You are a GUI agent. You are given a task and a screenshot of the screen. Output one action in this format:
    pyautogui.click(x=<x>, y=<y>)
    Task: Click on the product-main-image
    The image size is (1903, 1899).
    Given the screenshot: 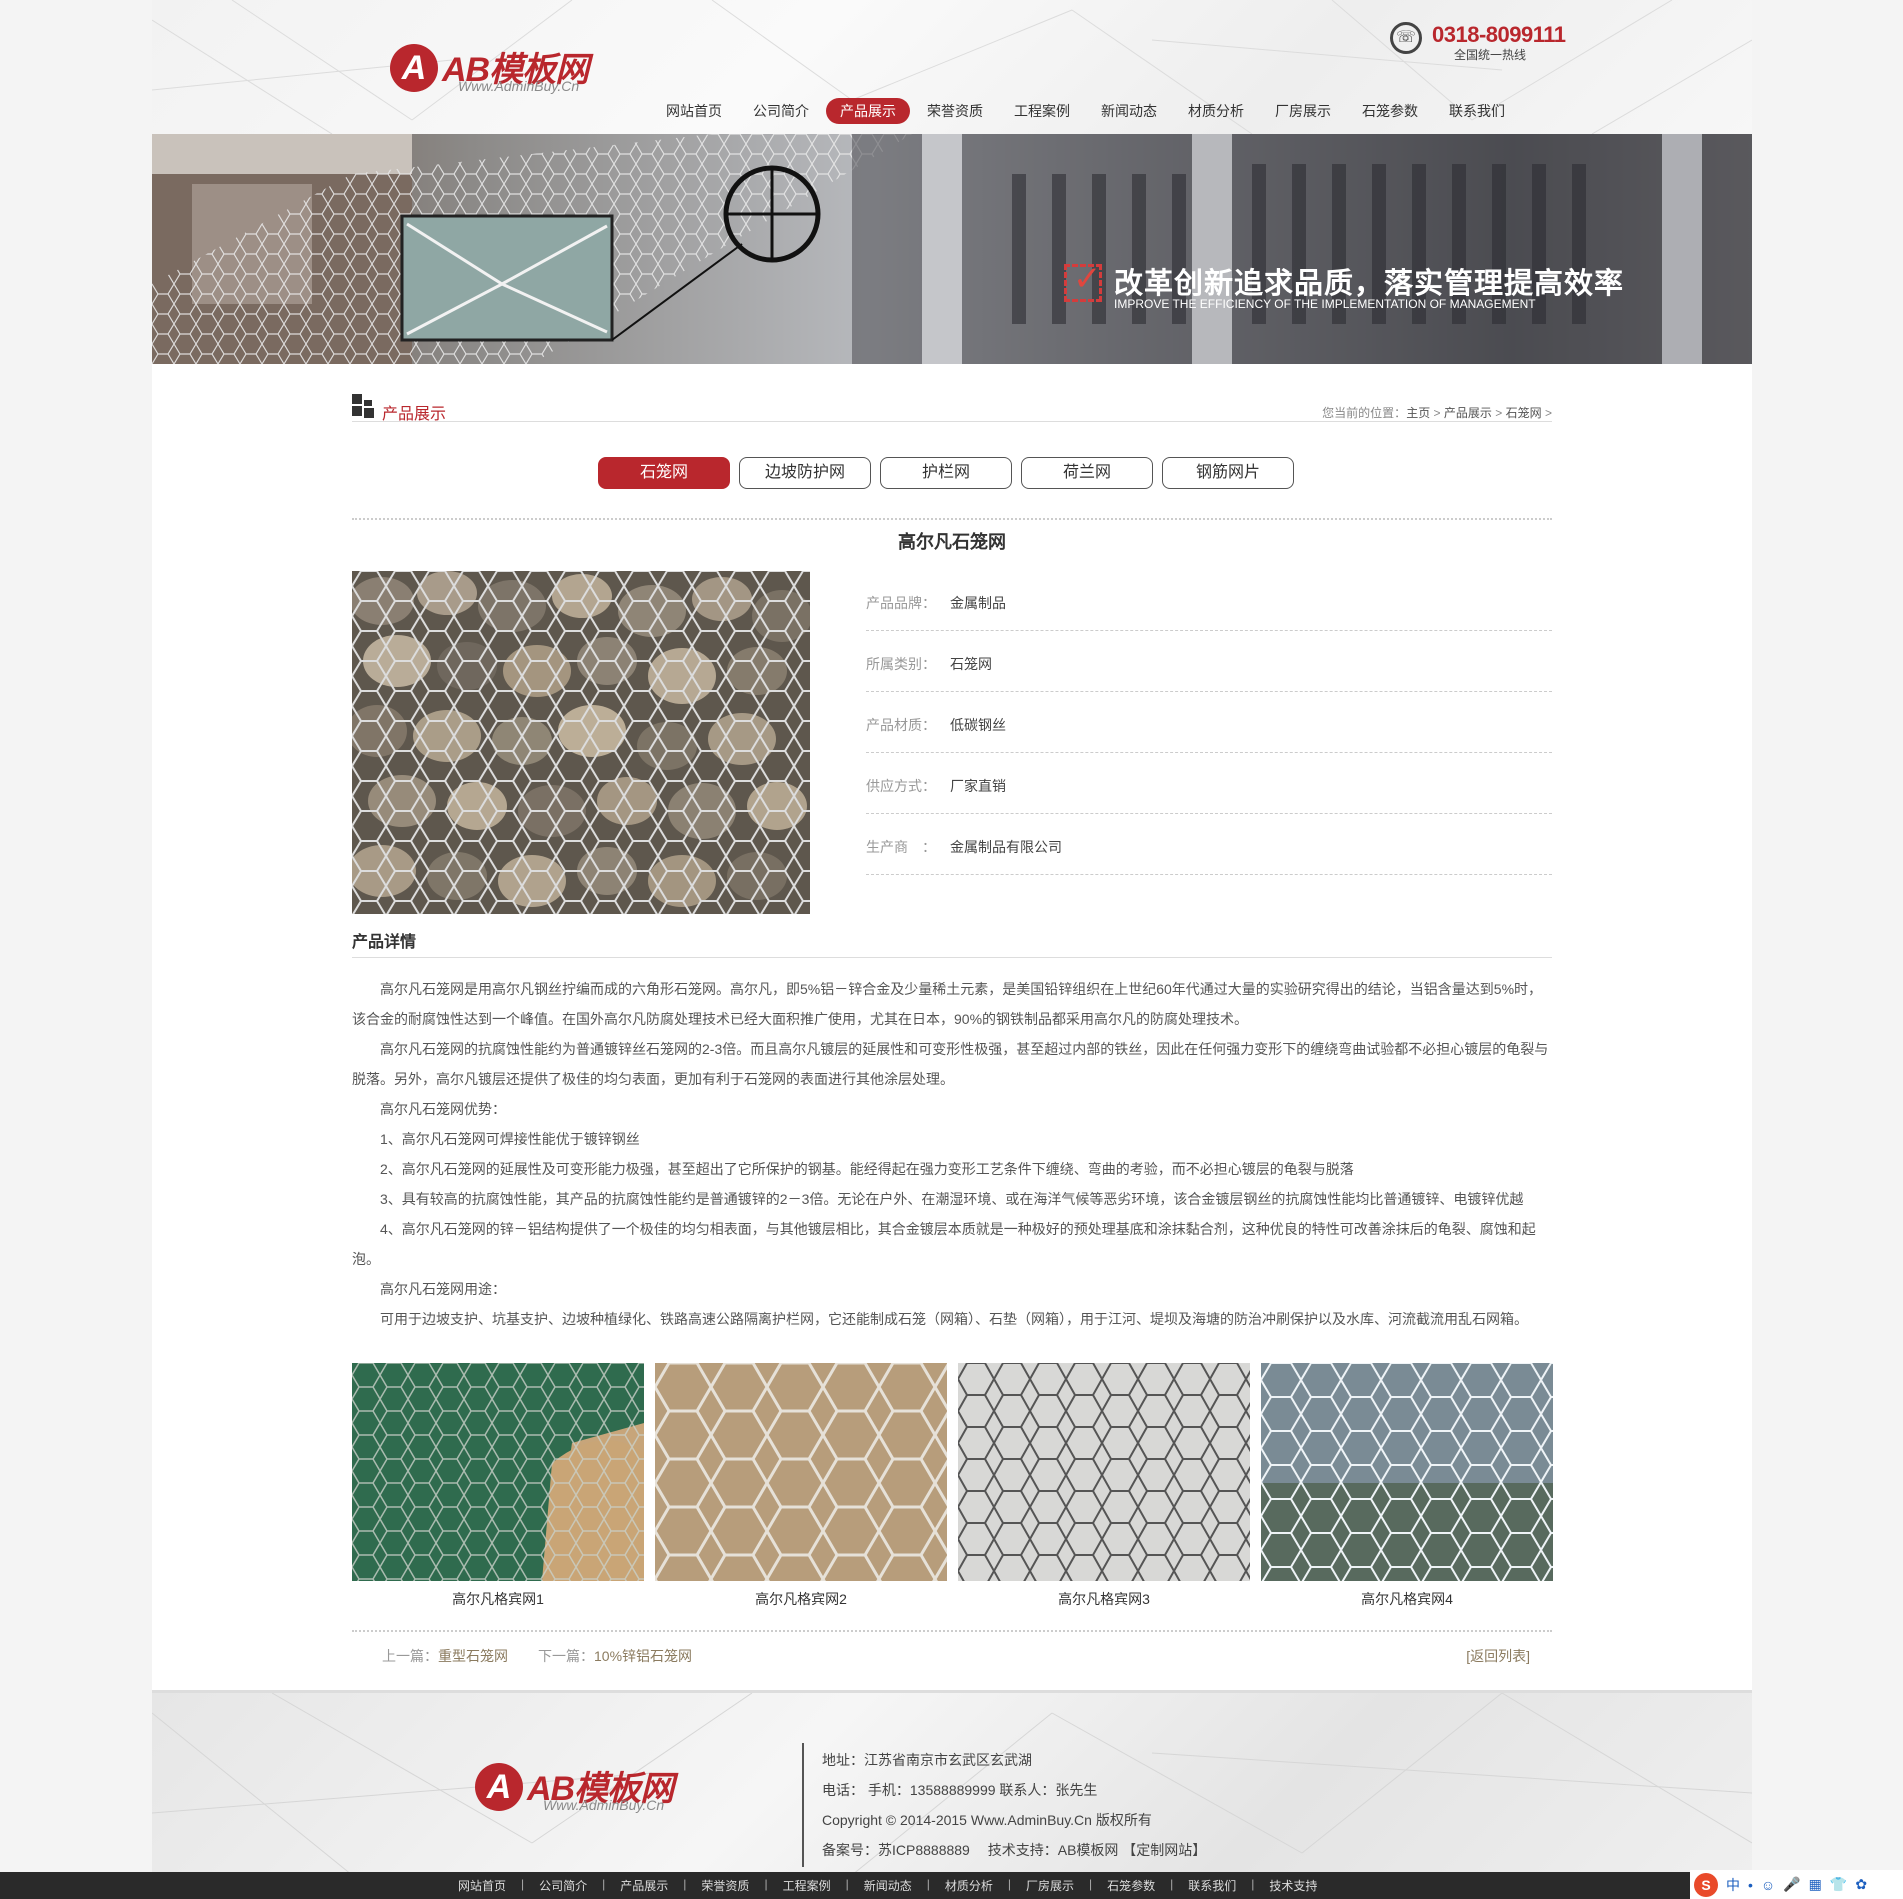 What is the action you would take?
    pyautogui.click(x=581, y=742)
    